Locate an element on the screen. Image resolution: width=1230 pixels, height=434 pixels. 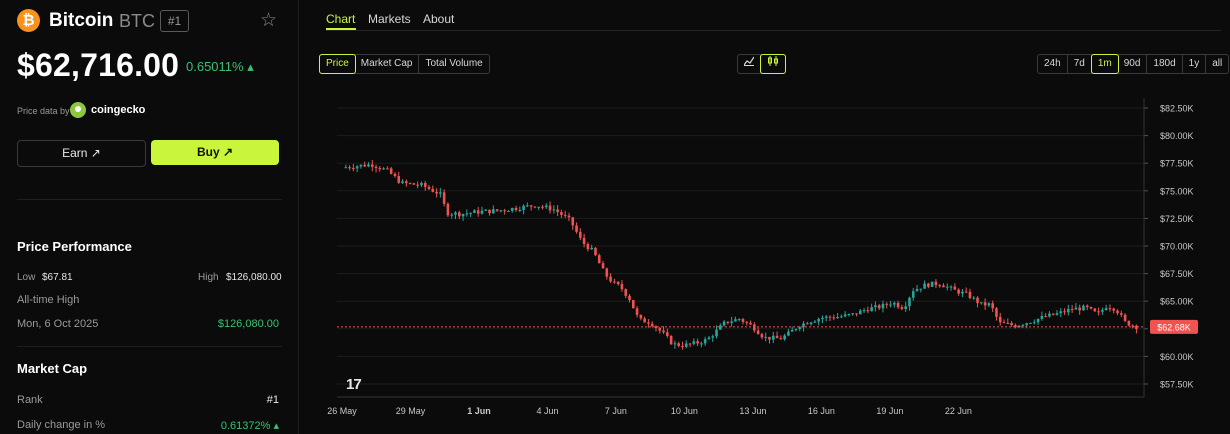
x-tick-label: 10 Jun is located at coordinates (684, 411).